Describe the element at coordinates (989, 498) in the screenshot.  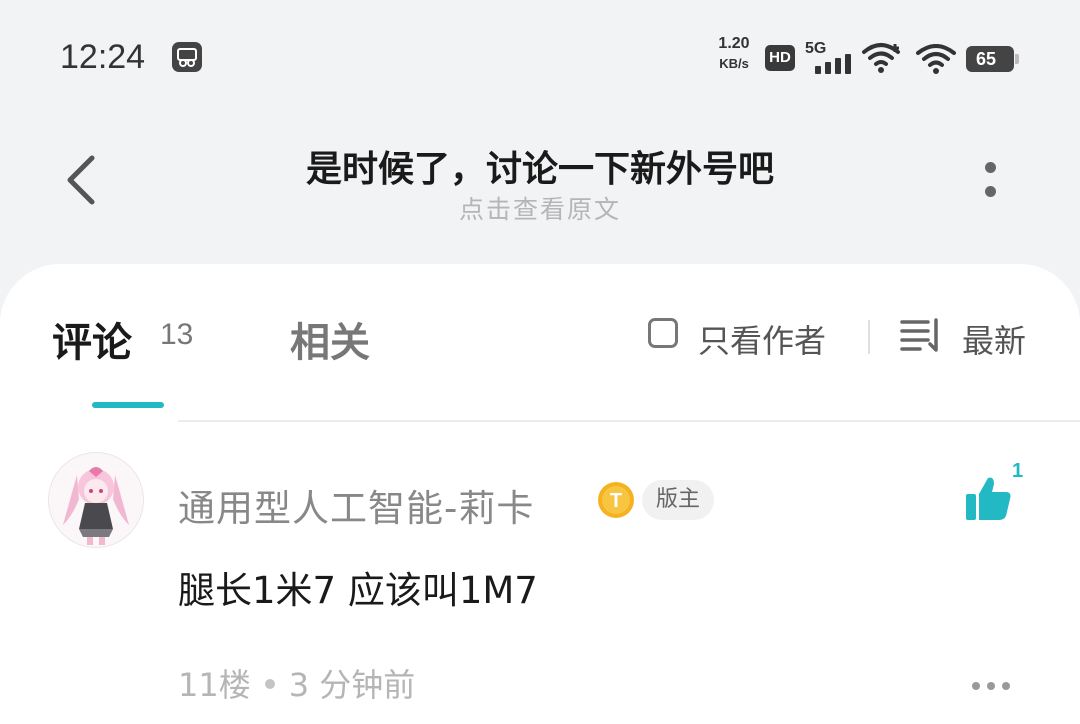
I see `thumbs-up-icon` at that location.